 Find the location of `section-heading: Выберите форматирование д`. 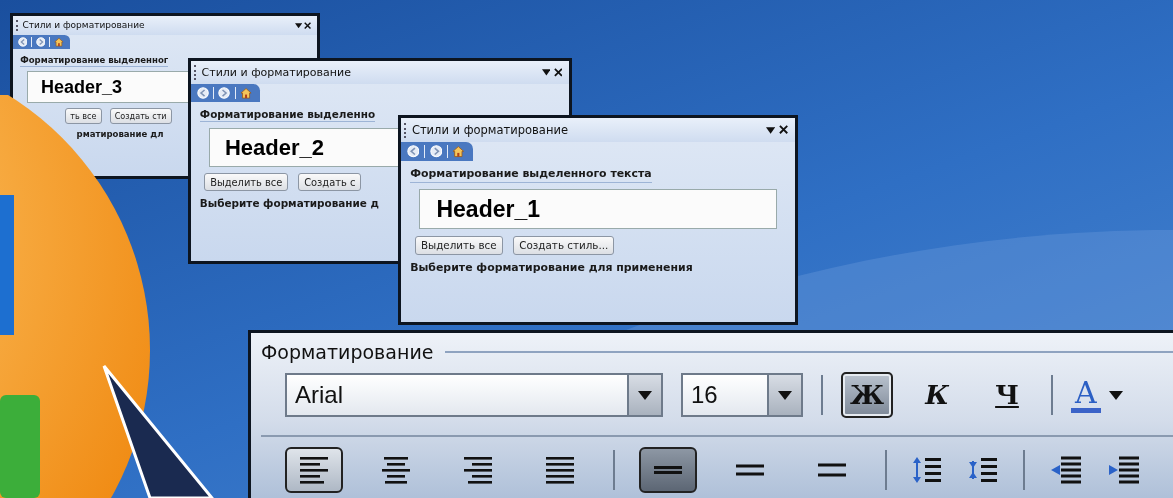

section-heading: Выберите форматирование д is located at coordinates (289, 203).